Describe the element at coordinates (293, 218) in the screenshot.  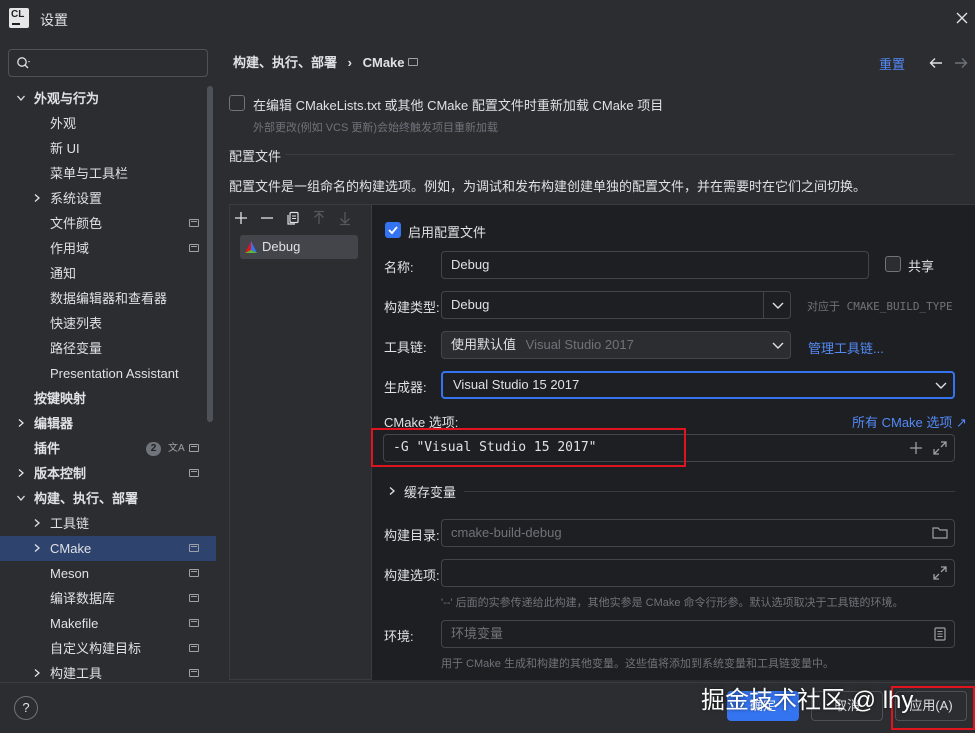
I see `copy-icon` at that location.